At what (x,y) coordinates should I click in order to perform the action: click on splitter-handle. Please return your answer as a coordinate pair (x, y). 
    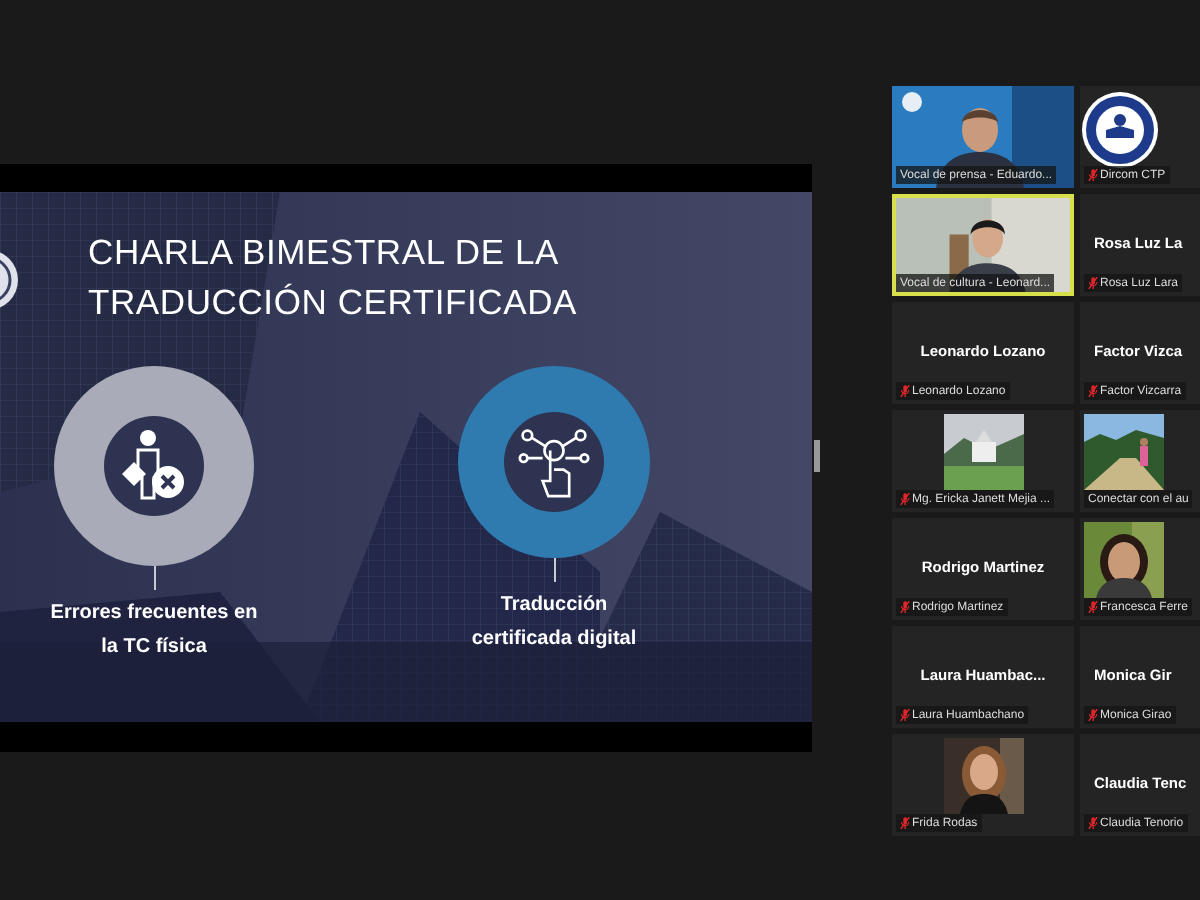
    Looking at the image, I should click on (817, 456).